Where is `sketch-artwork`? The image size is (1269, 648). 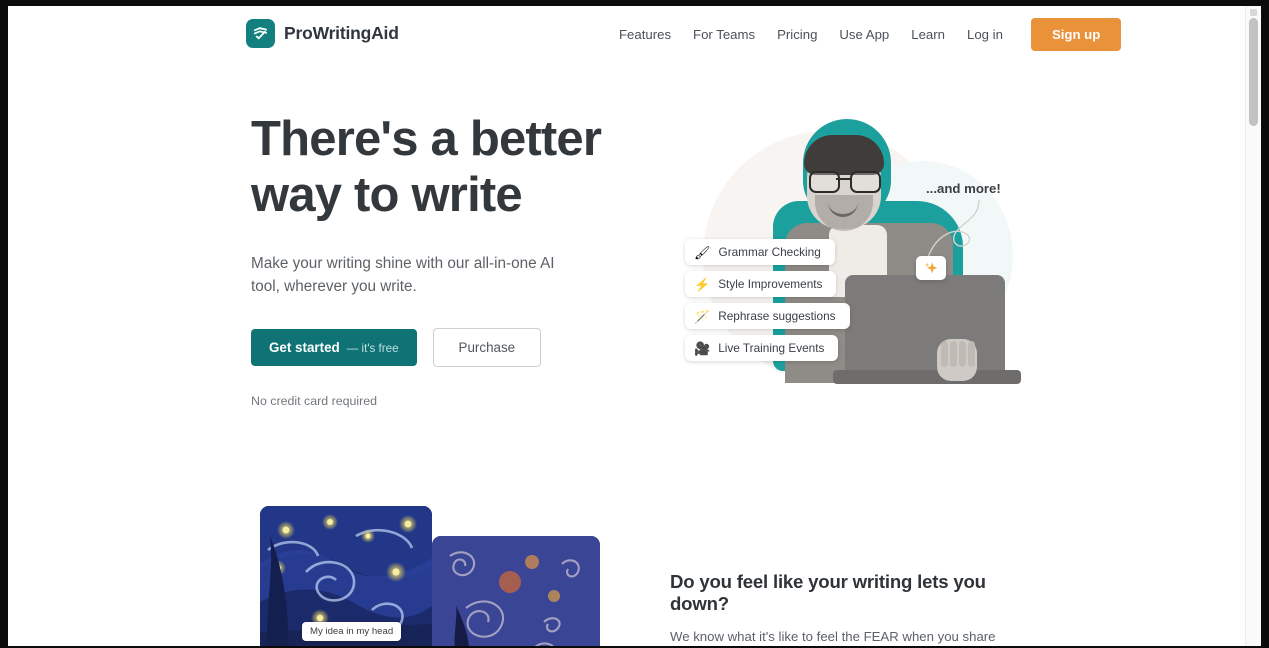 sketch-artwork is located at coordinates (516, 591).